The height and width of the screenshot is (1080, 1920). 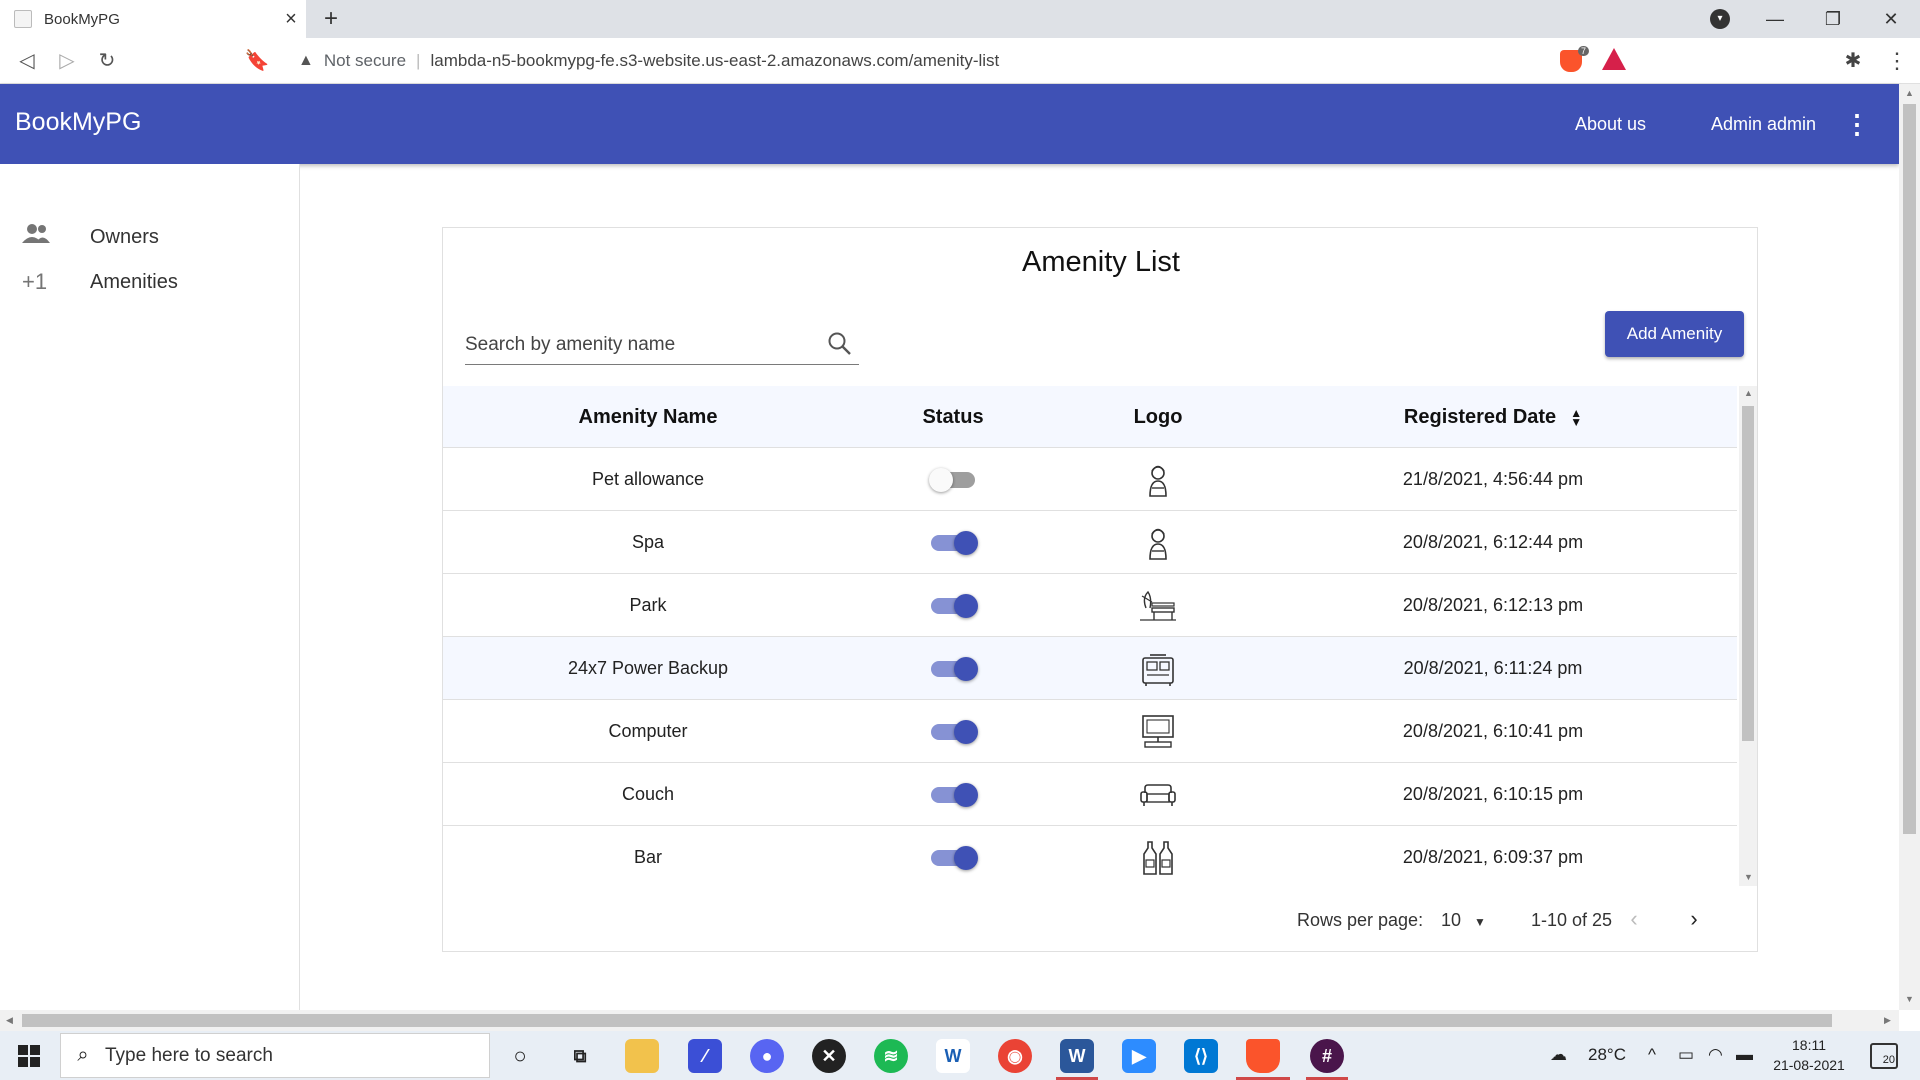 I want to click on sidebar-item-label: Owners, so click(x=124, y=236).